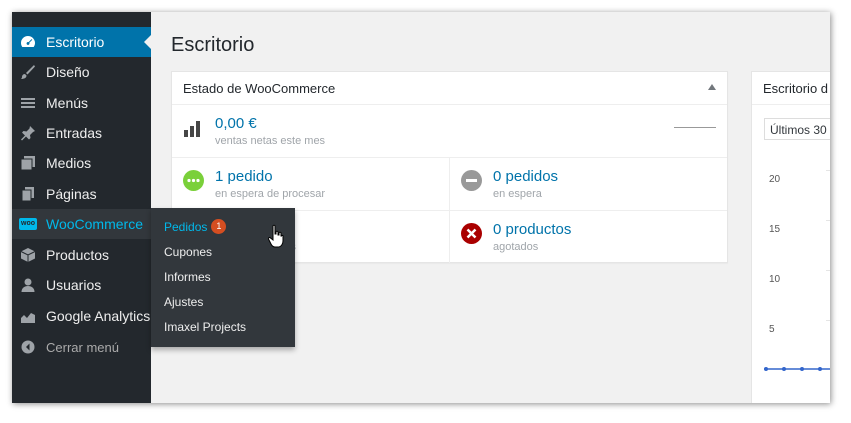 This screenshot has height=423, width=851. What do you see at coordinates (449, 131) in the screenshot?
I see `sales-row: 0,00 € ventas netas este mes` at bounding box center [449, 131].